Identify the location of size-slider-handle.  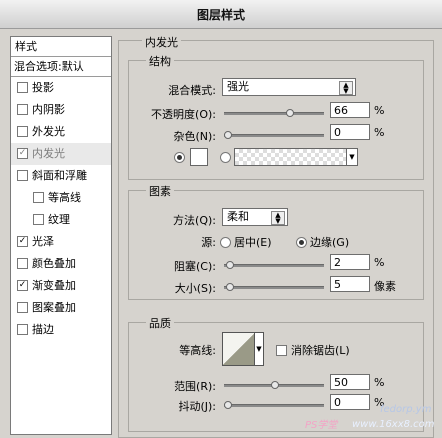
(229, 287).